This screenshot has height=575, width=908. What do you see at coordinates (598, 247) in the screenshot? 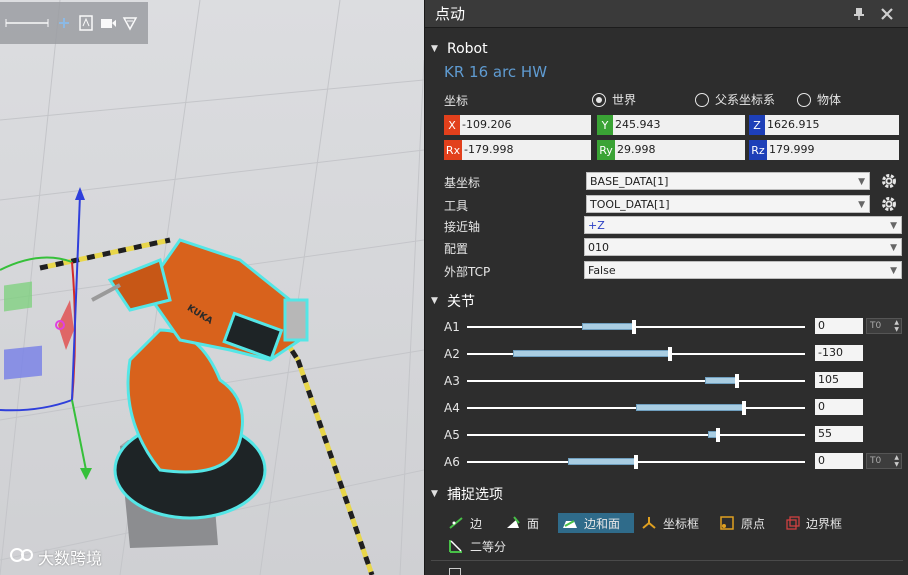
I see `config-value: 010` at bounding box center [598, 247].